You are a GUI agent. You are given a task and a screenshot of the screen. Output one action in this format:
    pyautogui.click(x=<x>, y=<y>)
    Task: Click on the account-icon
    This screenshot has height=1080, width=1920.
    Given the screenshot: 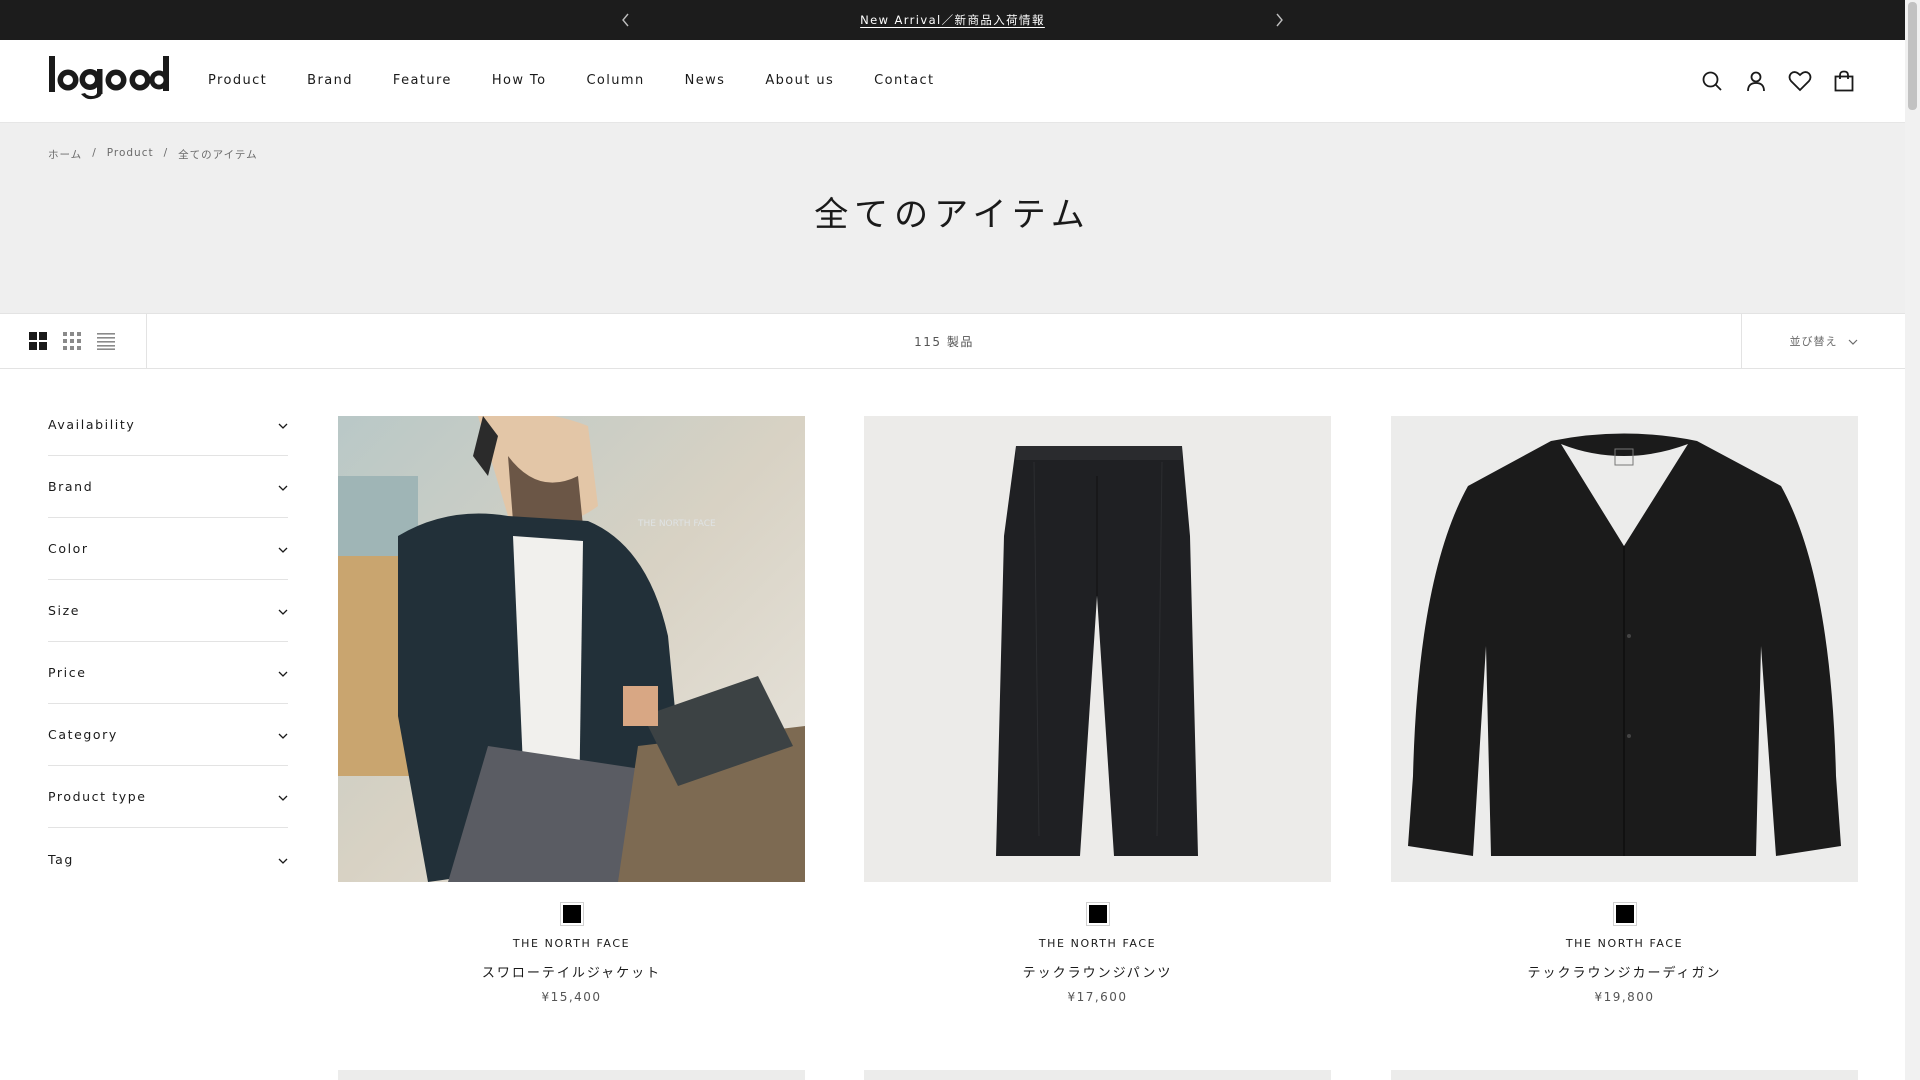 What is the action you would take?
    pyautogui.click(x=1756, y=81)
    